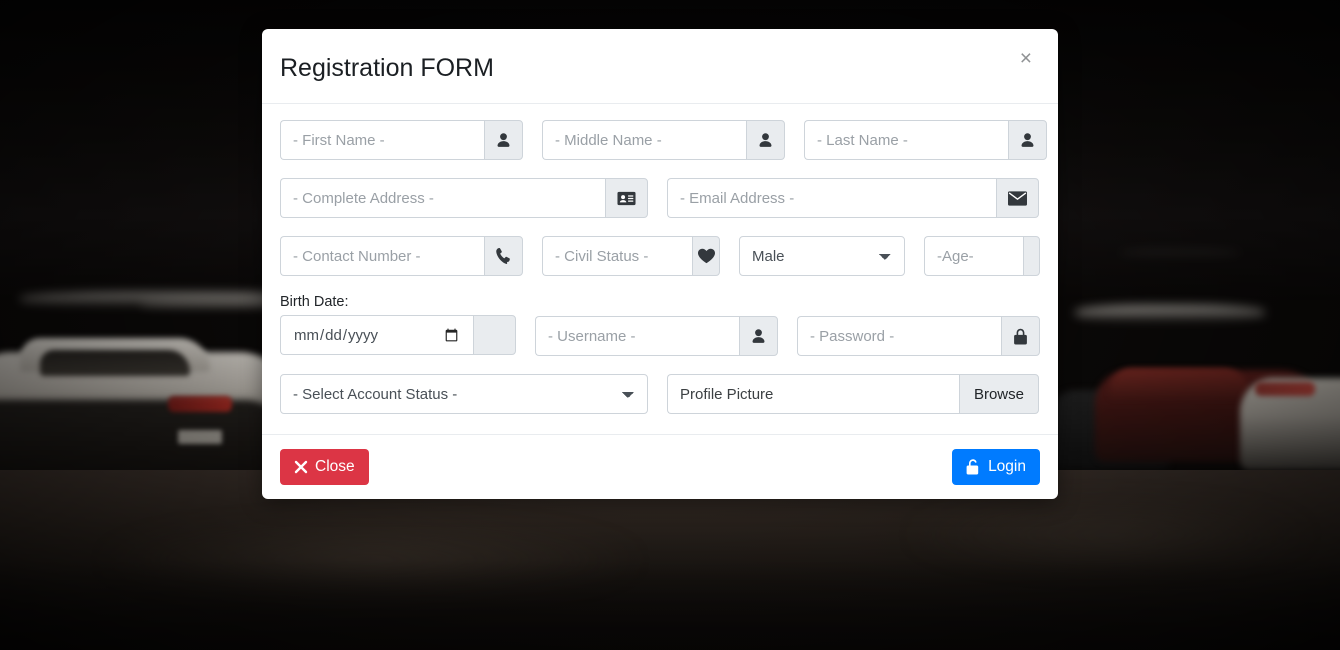  Describe the element at coordinates (1020, 336) in the screenshot. I see `lock-icon` at that location.